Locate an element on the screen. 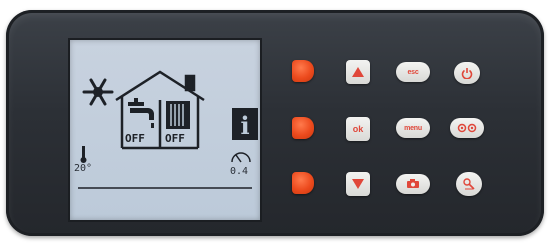 The height and width of the screenshot is (245, 550). service-icon is located at coordinates (469, 184).